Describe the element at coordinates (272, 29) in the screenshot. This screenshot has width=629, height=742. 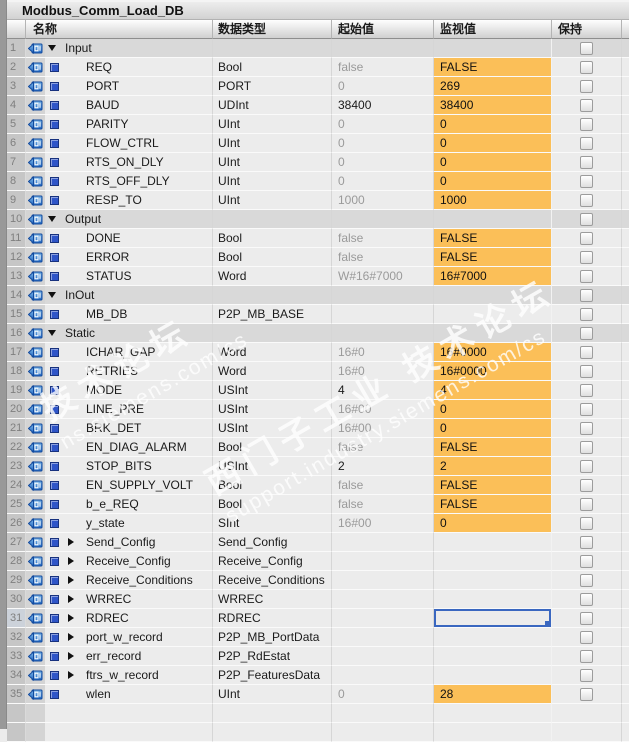
I see `column-header-data-type: 数据类型` at that location.